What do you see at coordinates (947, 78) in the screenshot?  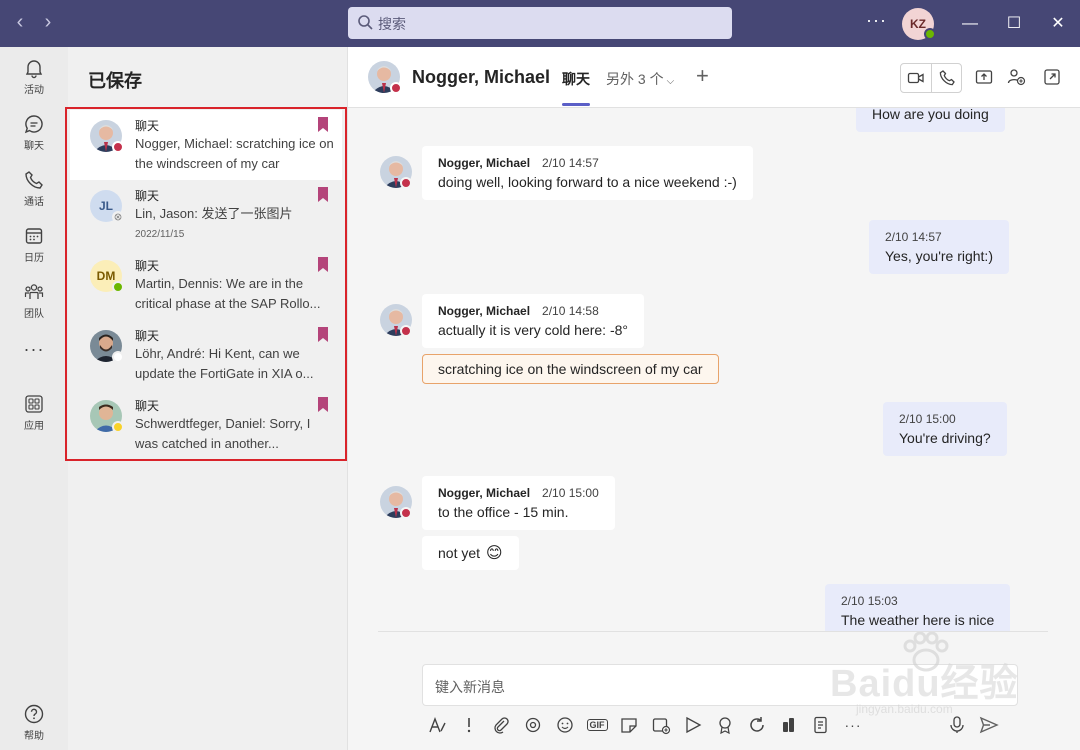 I see `audio-call-icon` at bounding box center [947, 78].